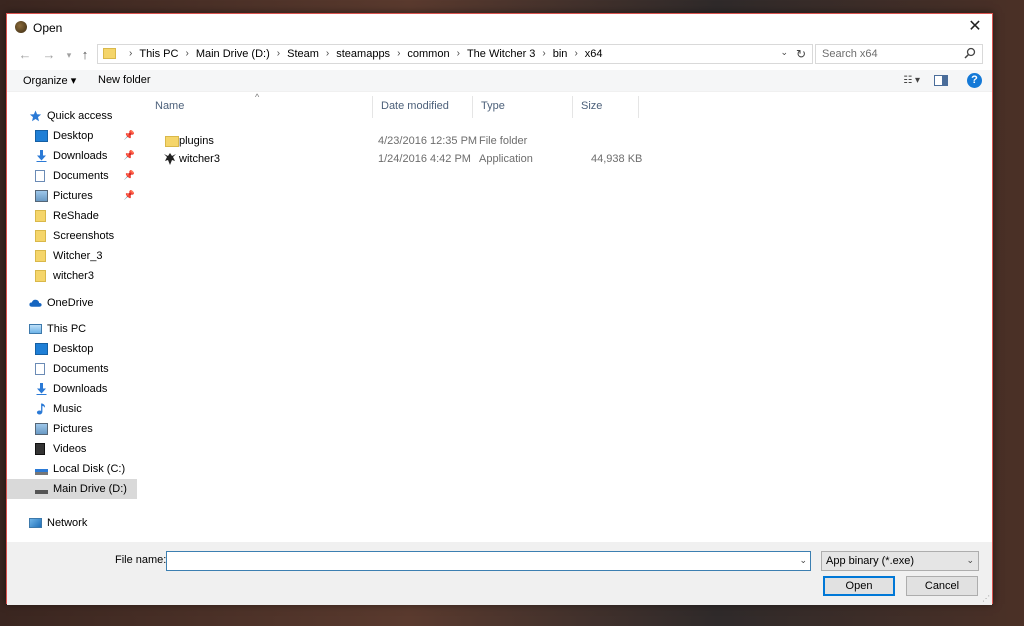 The height and width of the screenshot is (626, 1024). I want to click on sidebar-item-pictures: Pictures 📌, so click(72, 196).